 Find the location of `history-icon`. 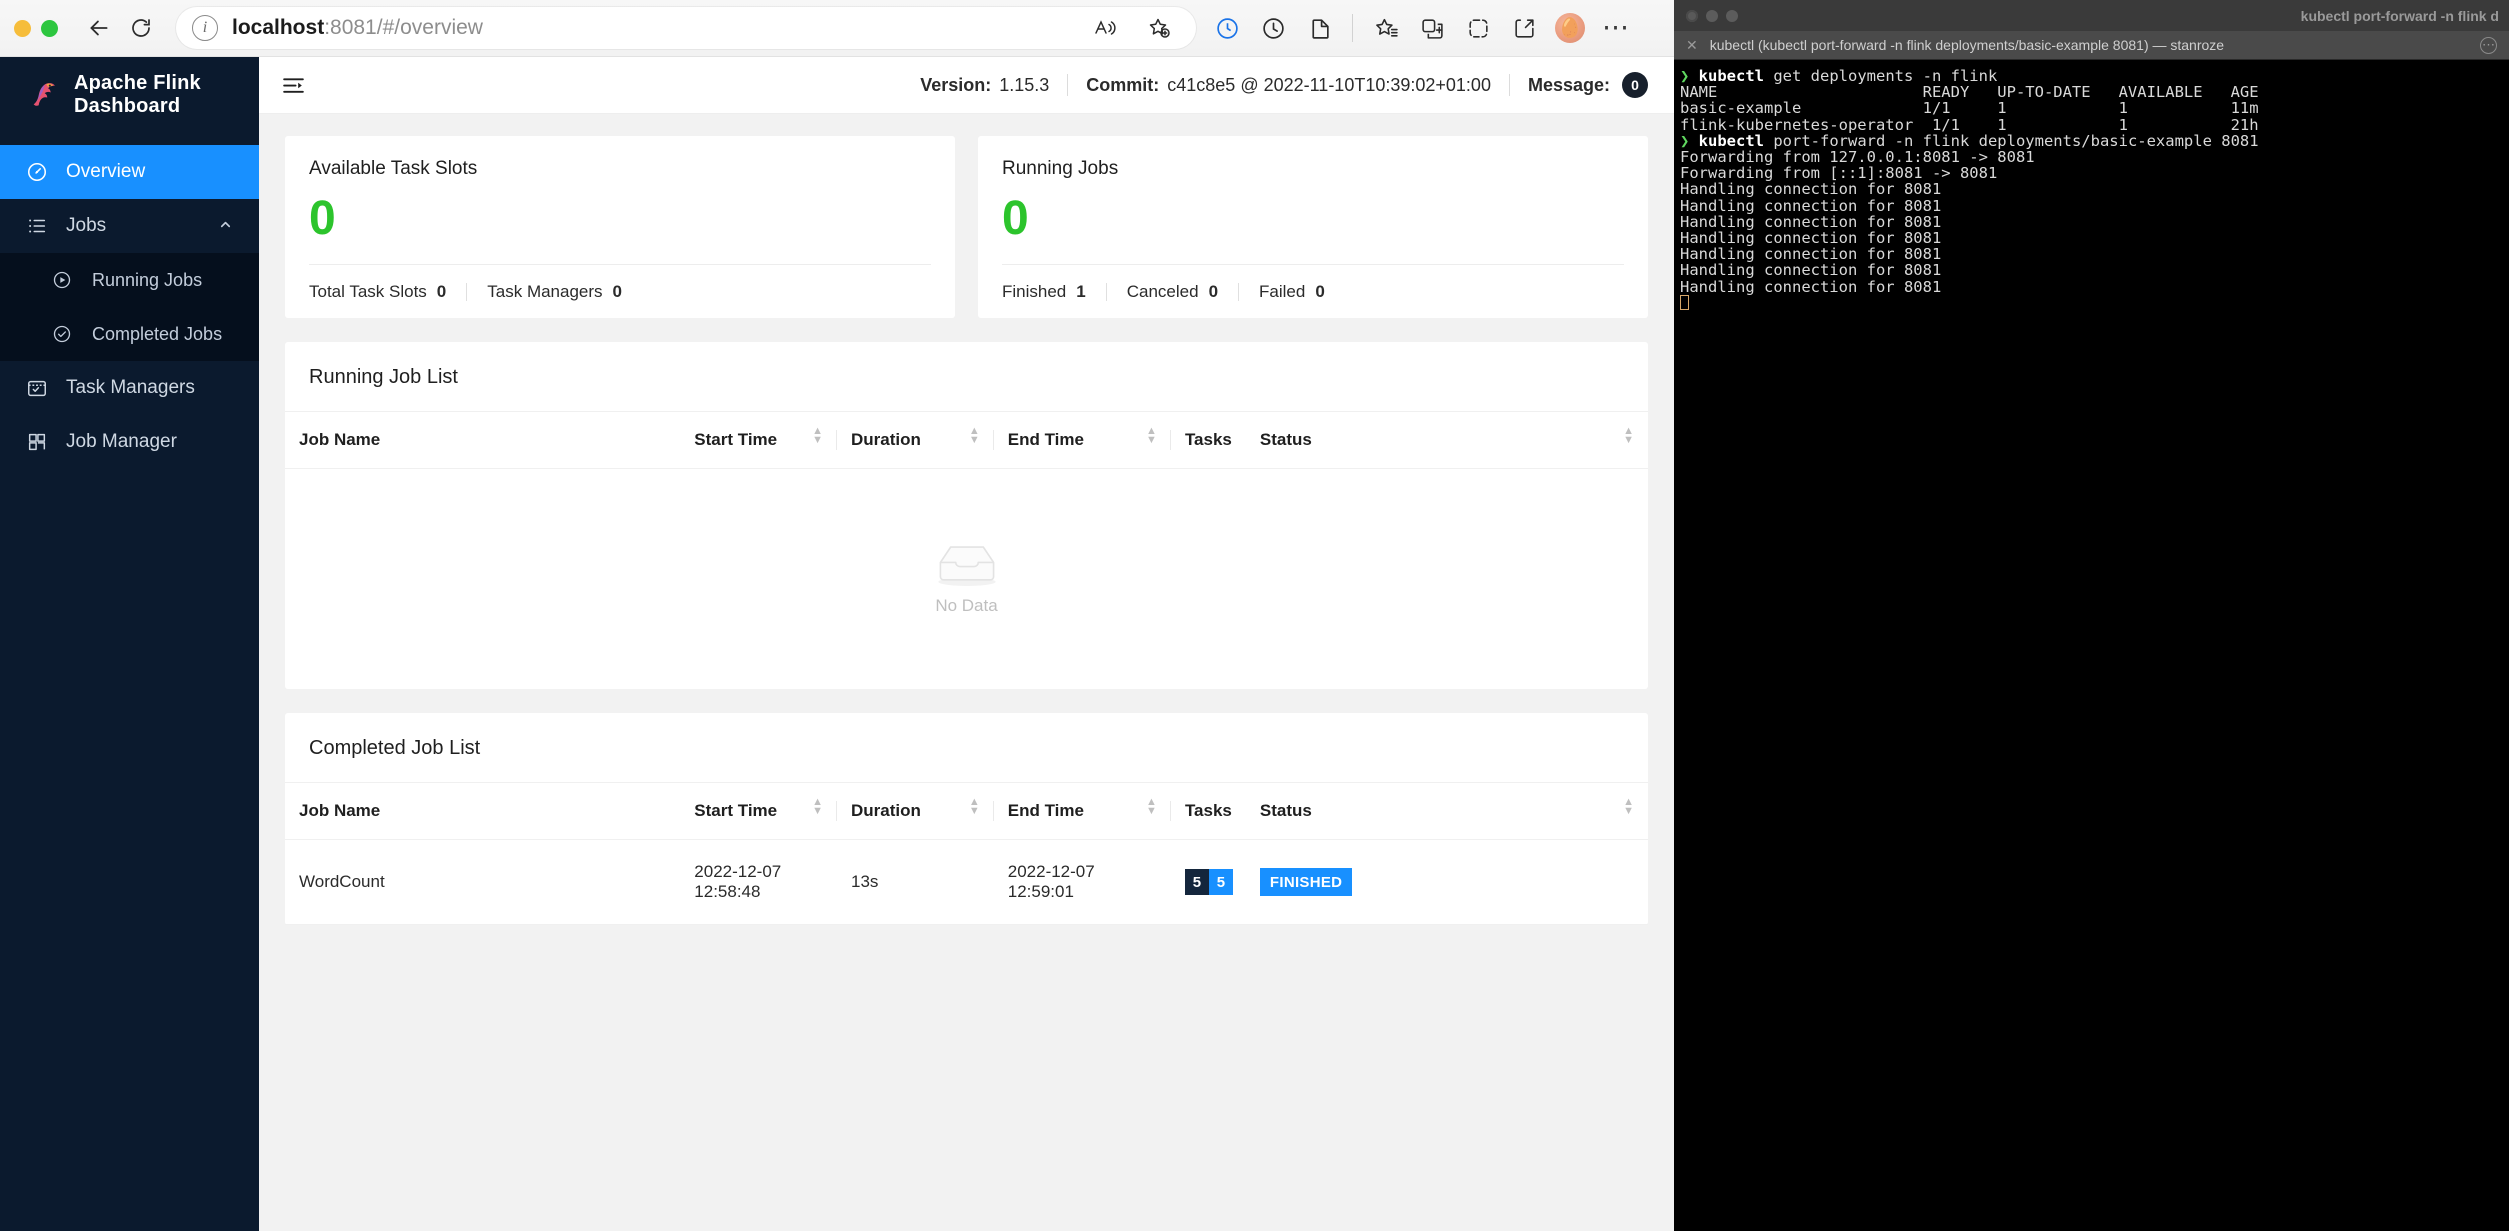

history-icon is located at coordinates (1273, 28).